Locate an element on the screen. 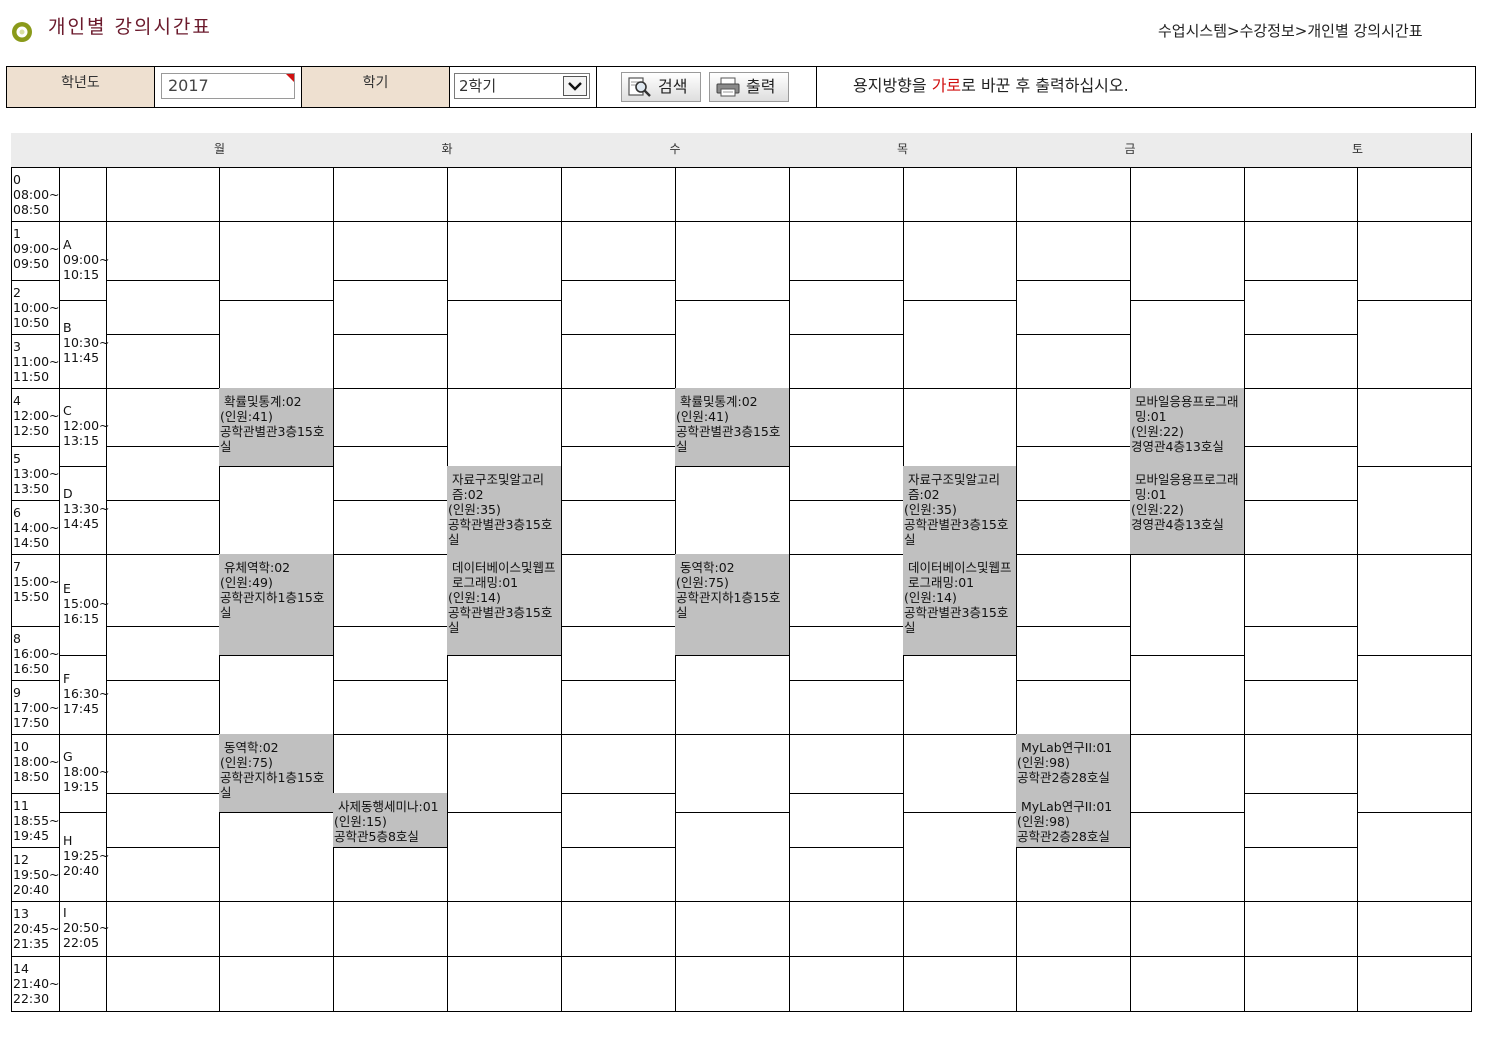 This screenshot has width=1499, height=1052. corner-header is located at coordinates (59, 150).